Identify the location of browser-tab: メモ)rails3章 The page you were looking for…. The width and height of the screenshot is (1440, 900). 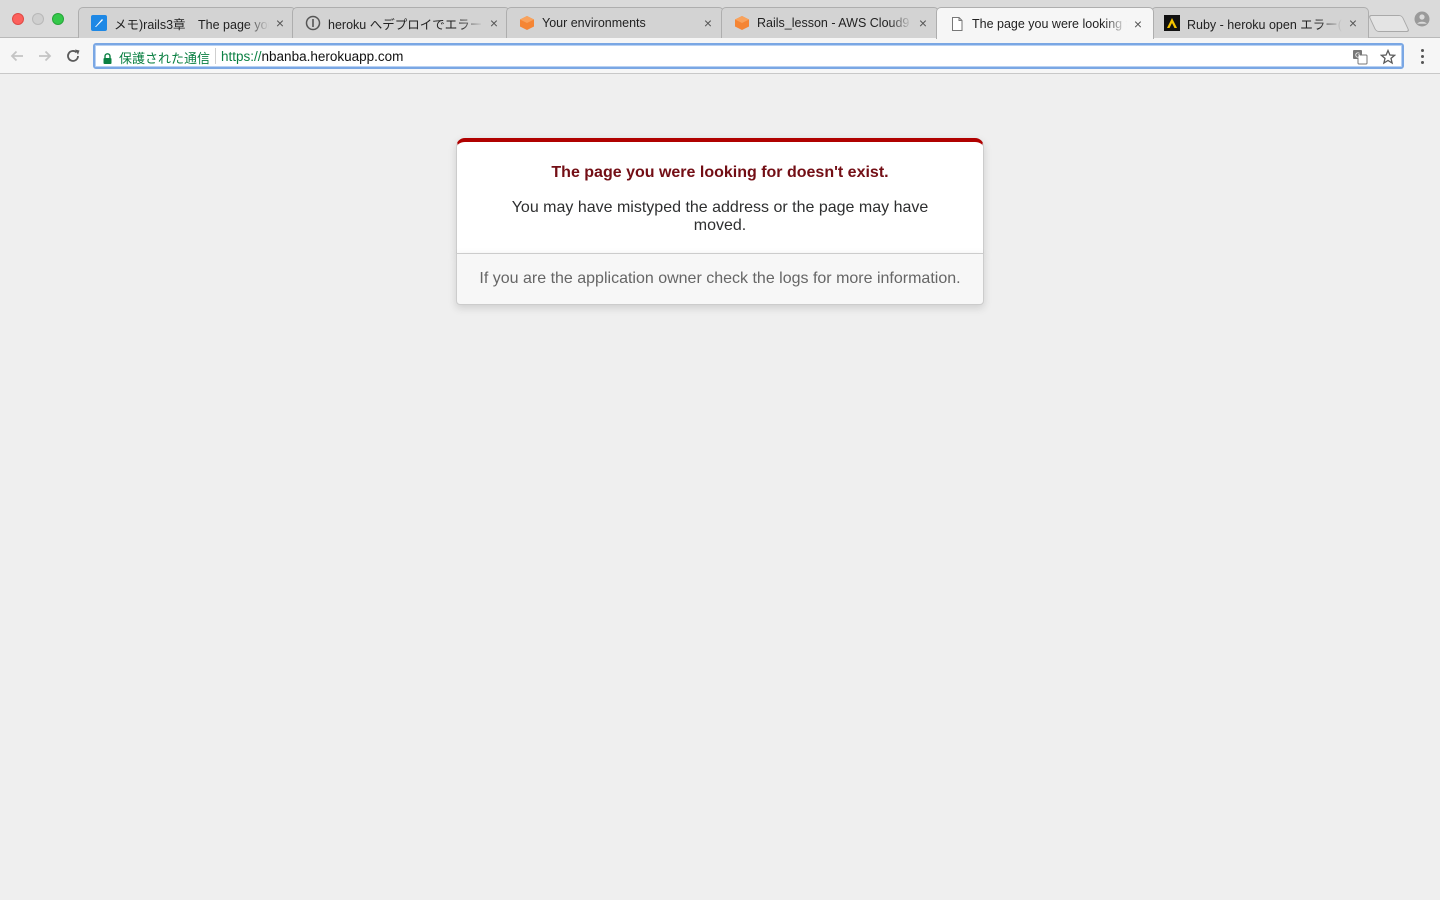
(187, 22).